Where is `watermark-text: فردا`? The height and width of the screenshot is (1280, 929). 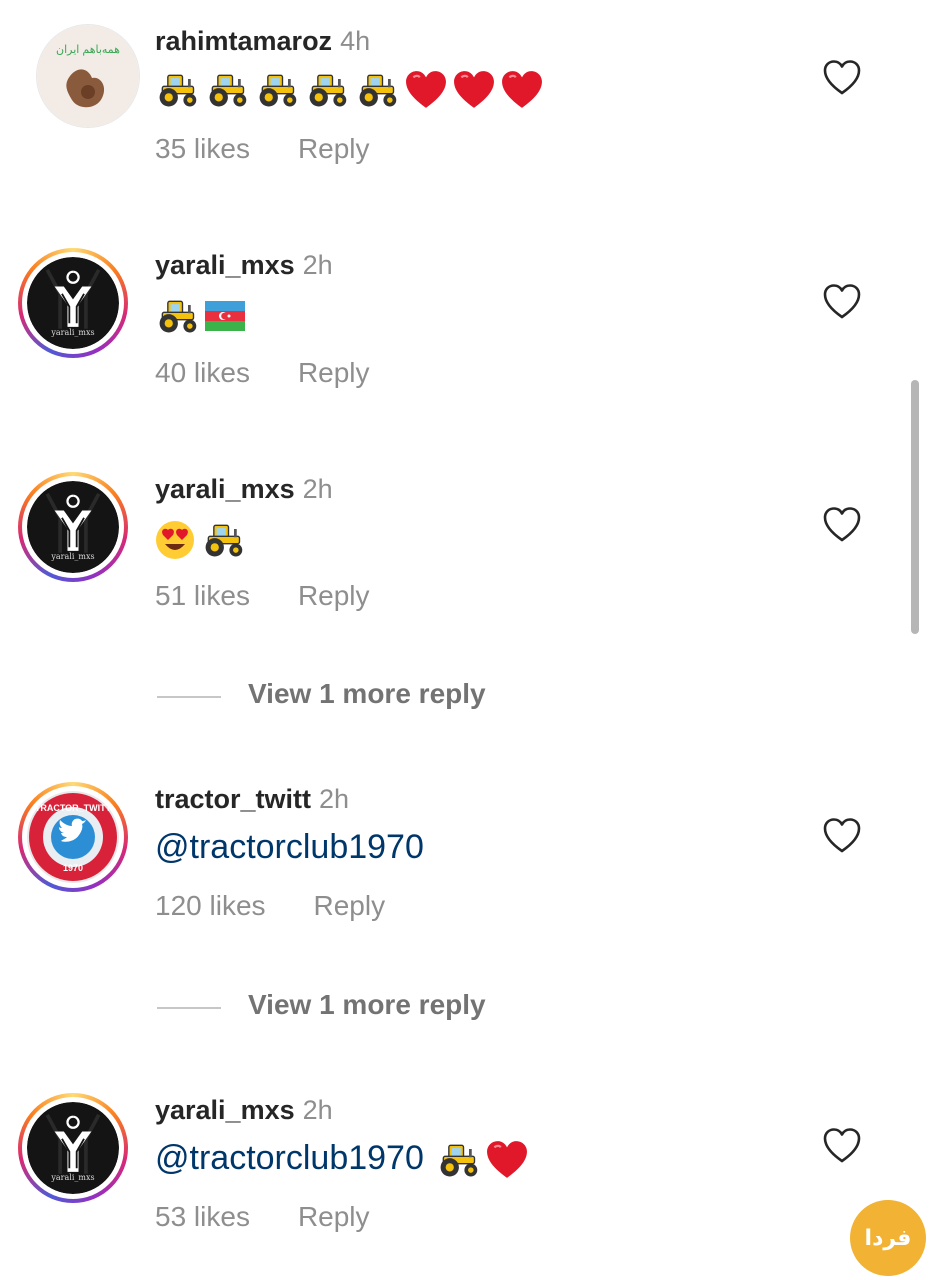 watermark-text: فردا is located at coordinates (888, 1237).